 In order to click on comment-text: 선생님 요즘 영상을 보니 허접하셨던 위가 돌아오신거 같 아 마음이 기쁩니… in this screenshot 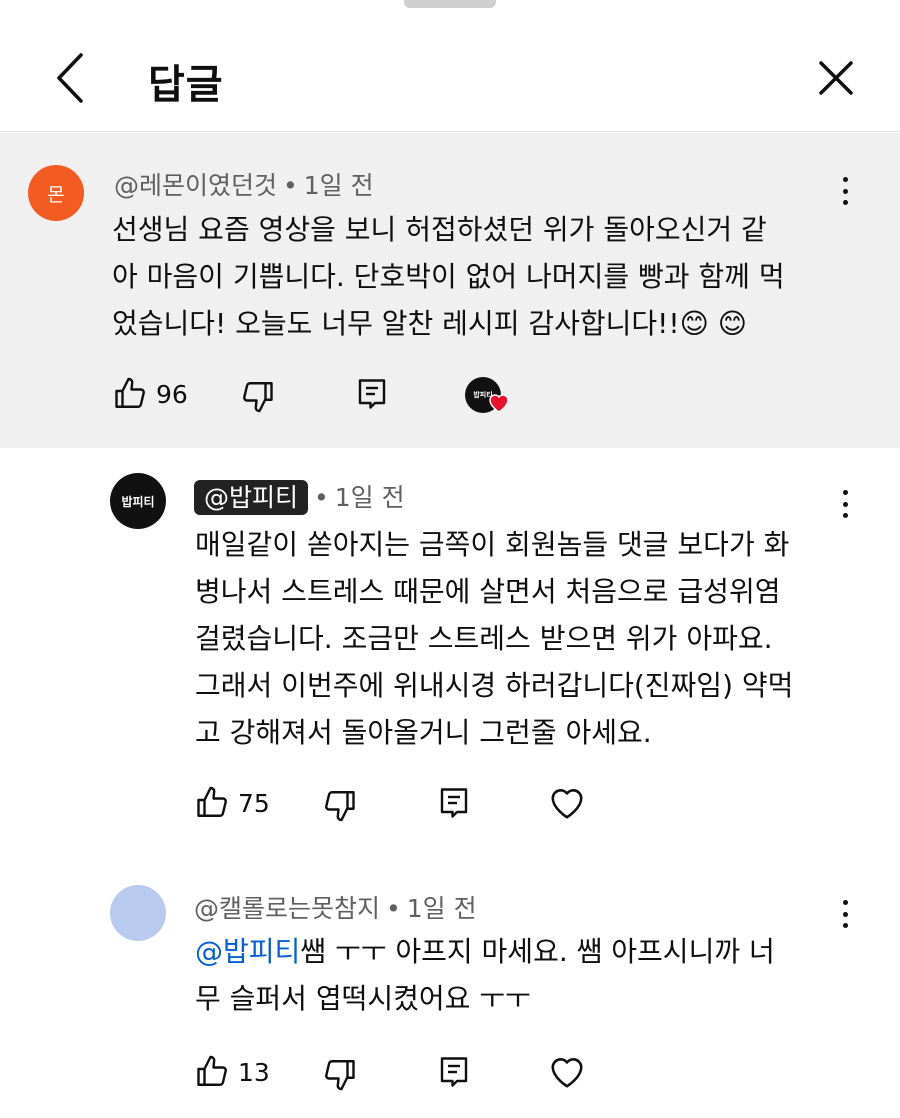, I will do `click(448, 276)`.